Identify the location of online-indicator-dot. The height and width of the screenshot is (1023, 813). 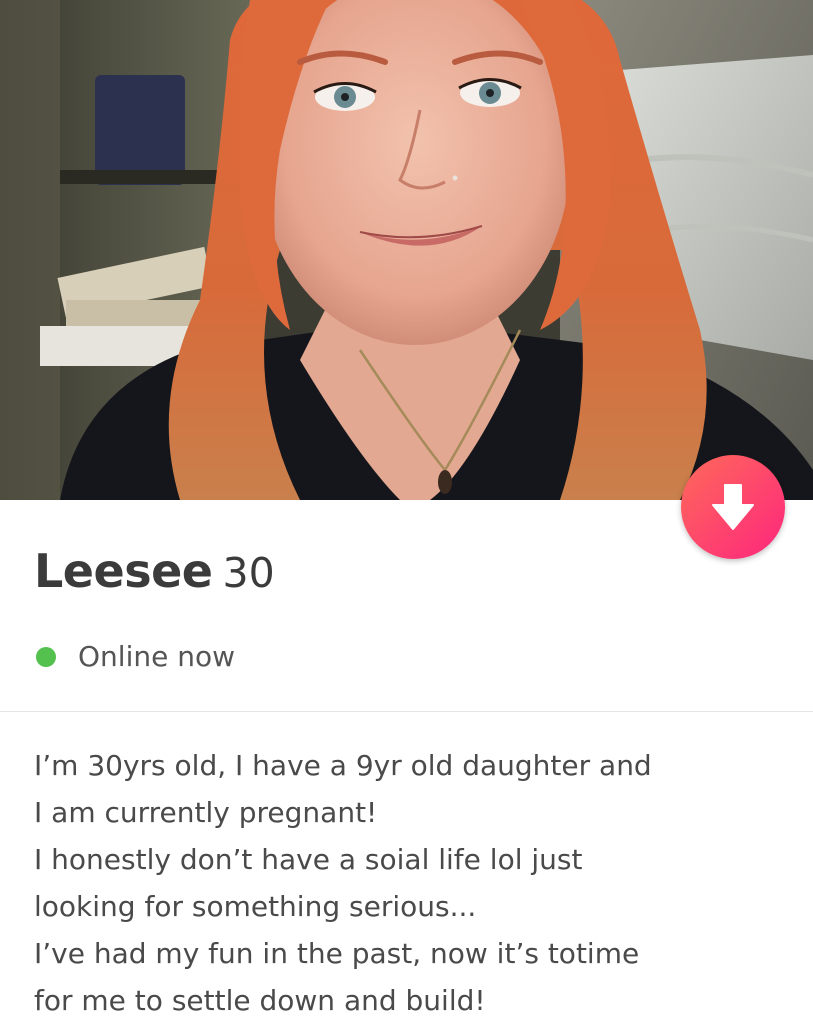
(46, 656).